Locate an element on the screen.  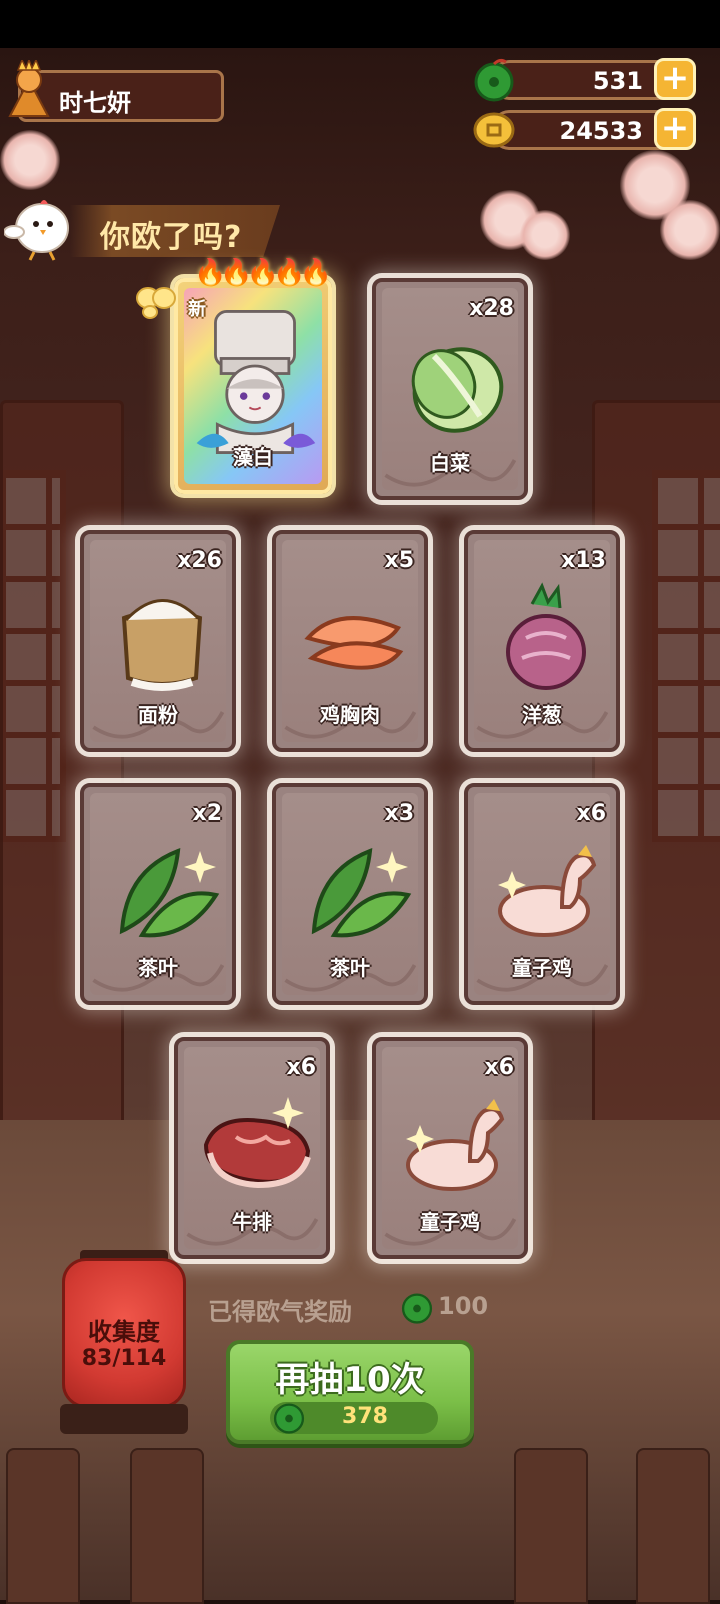
ingredient-card: x13 洋葱 is located at coordinates (542, 641).